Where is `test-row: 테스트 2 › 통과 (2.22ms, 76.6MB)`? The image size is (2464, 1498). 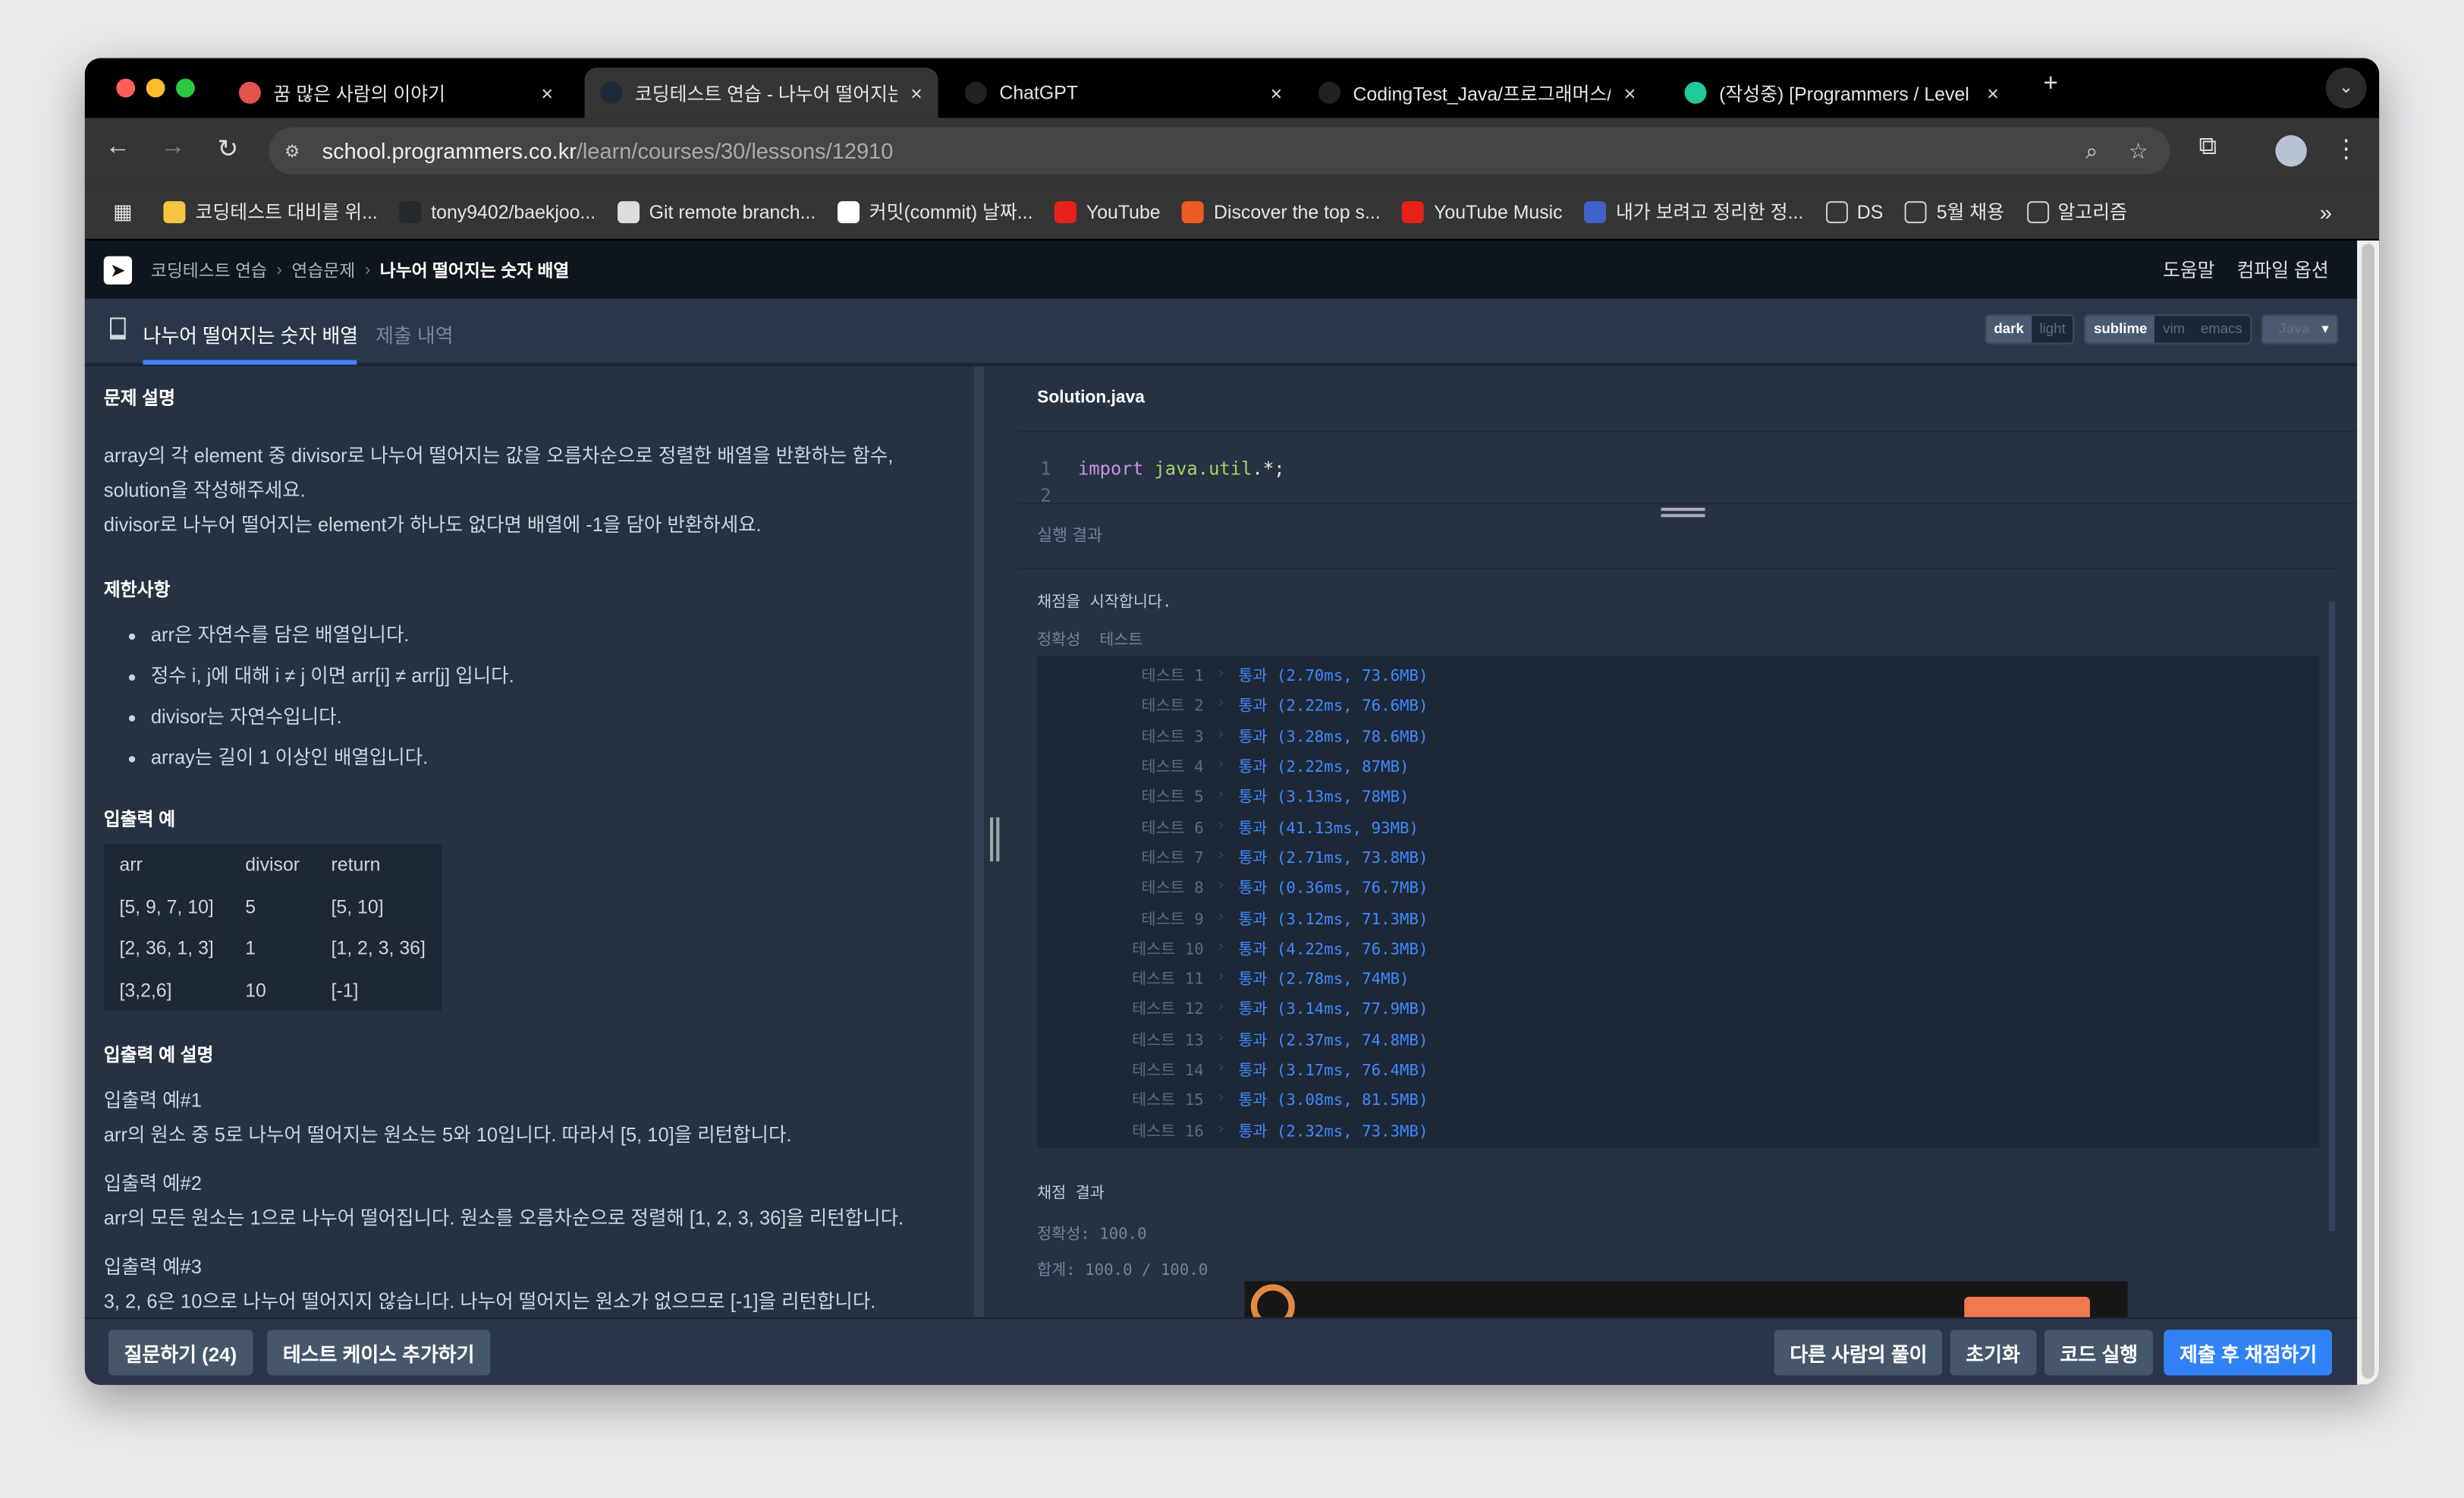
test-row: 테스트 2 › 통과 (2.22ms, 76.6MB) is located at coordinates (1284, 705).